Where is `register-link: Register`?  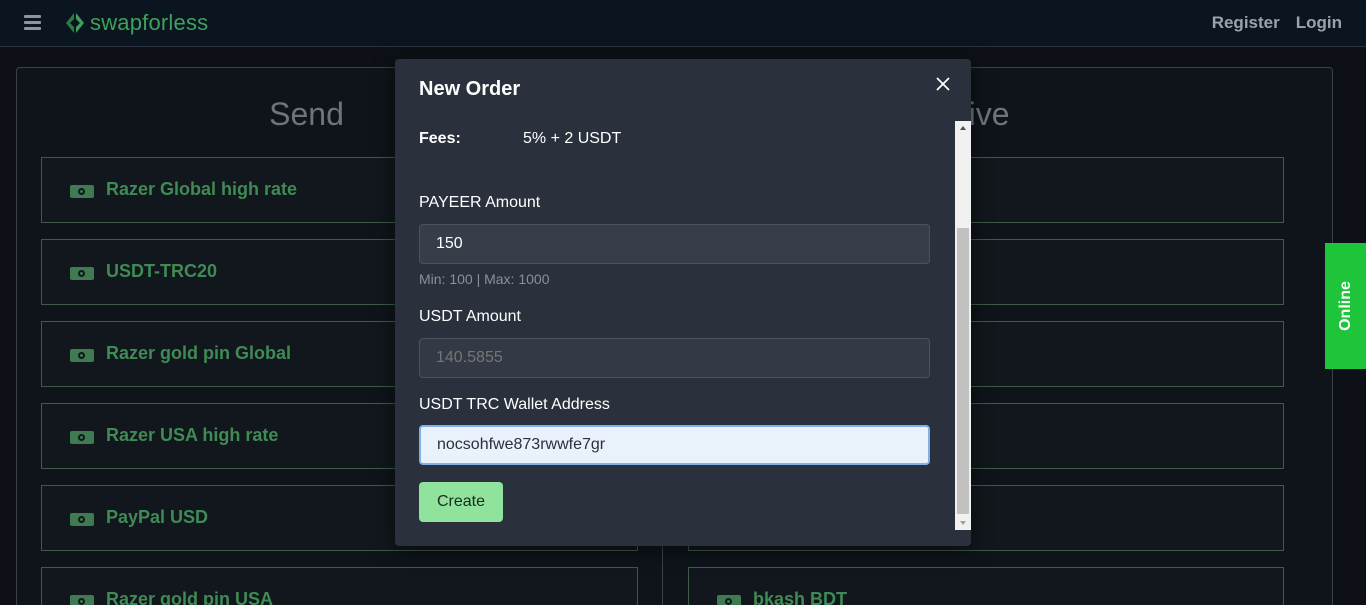
register-link: Register is located at coordinates (1246, 23).